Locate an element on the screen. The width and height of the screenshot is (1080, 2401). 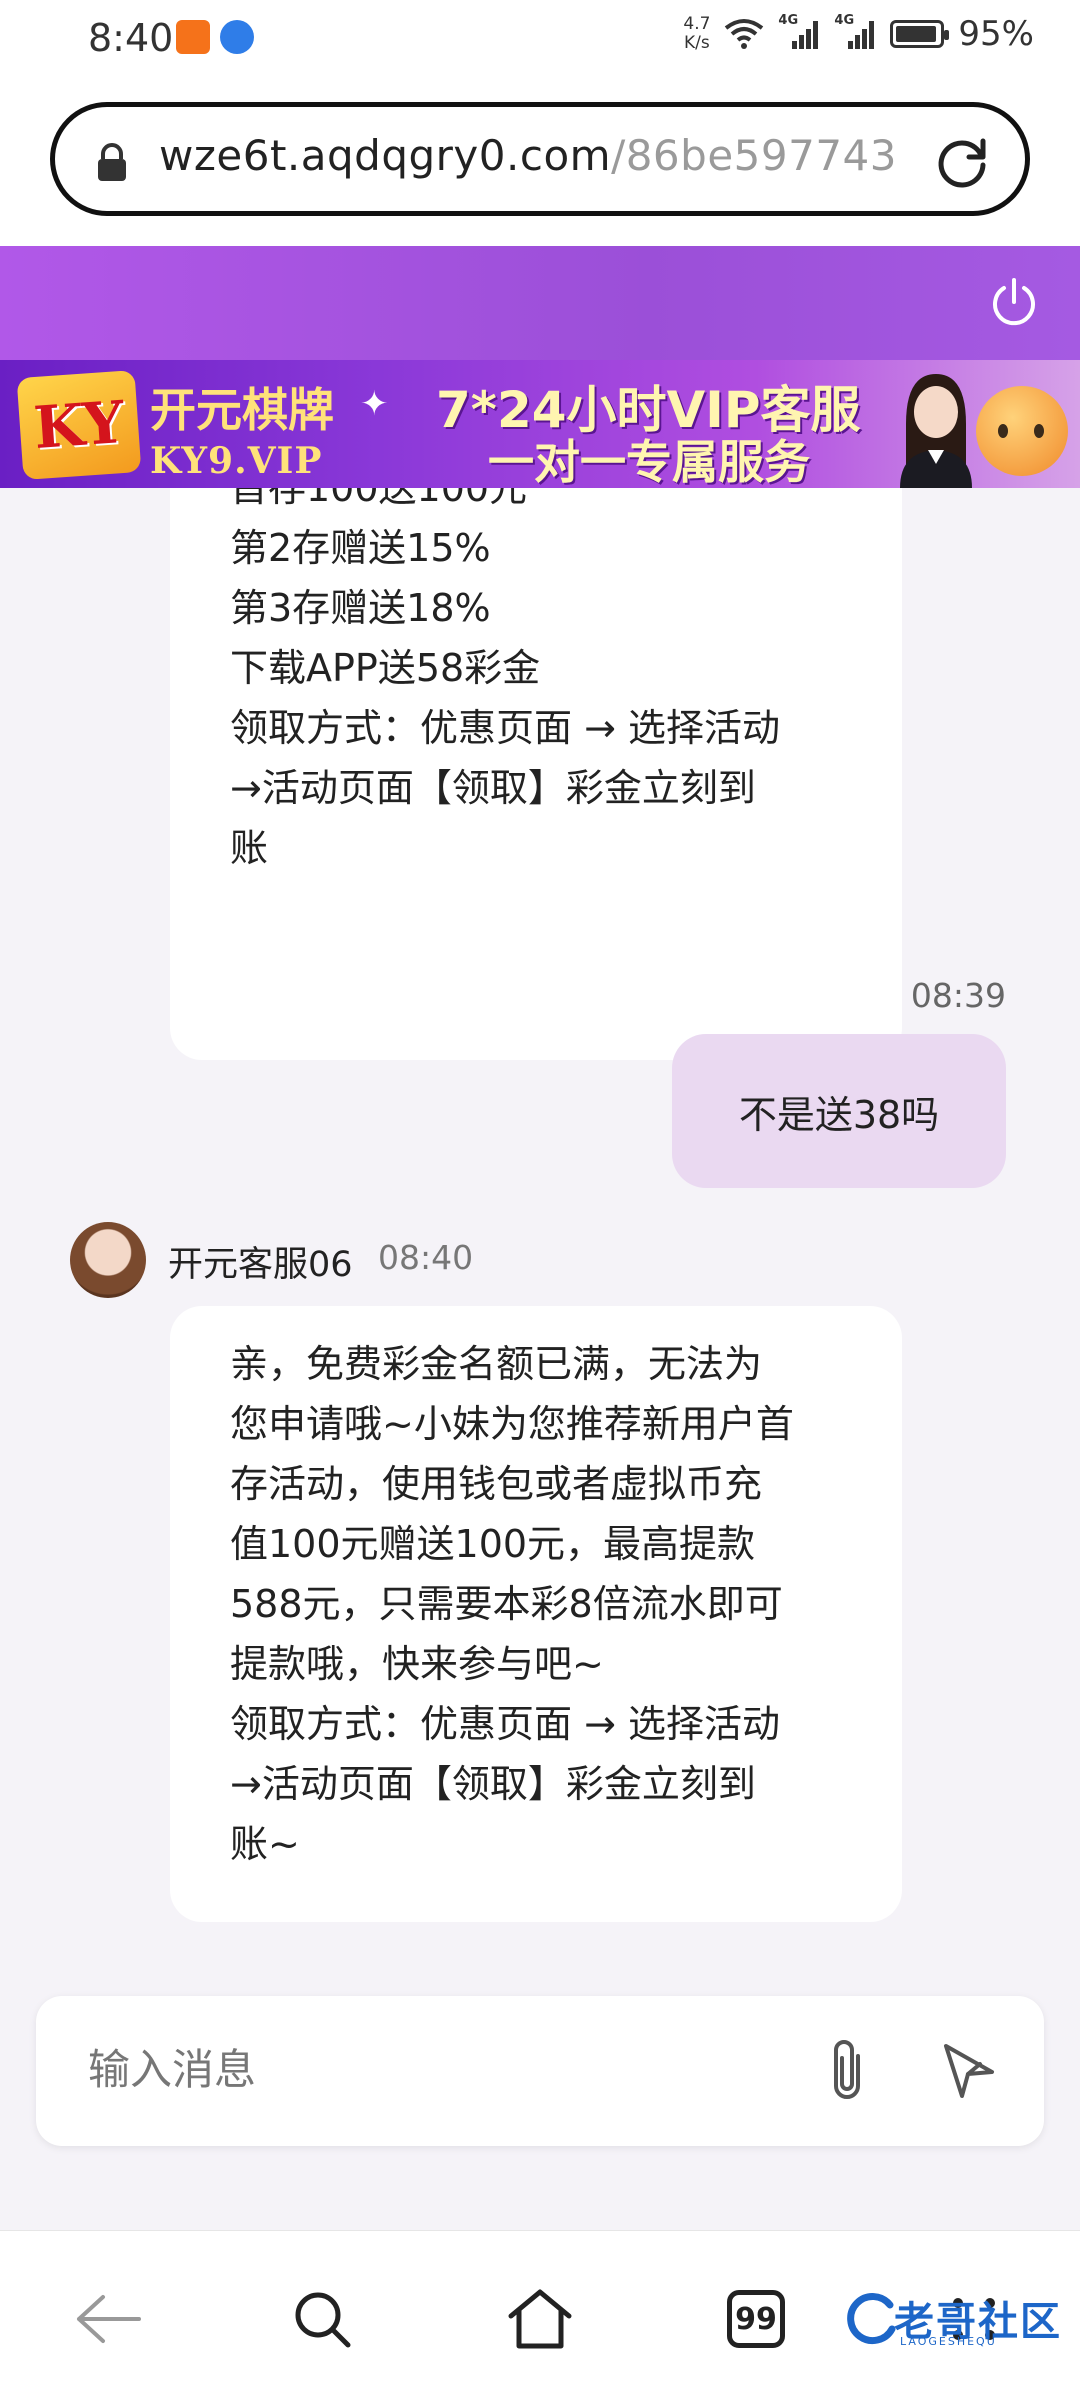
power-icon is located at coordinates (1014, 302).